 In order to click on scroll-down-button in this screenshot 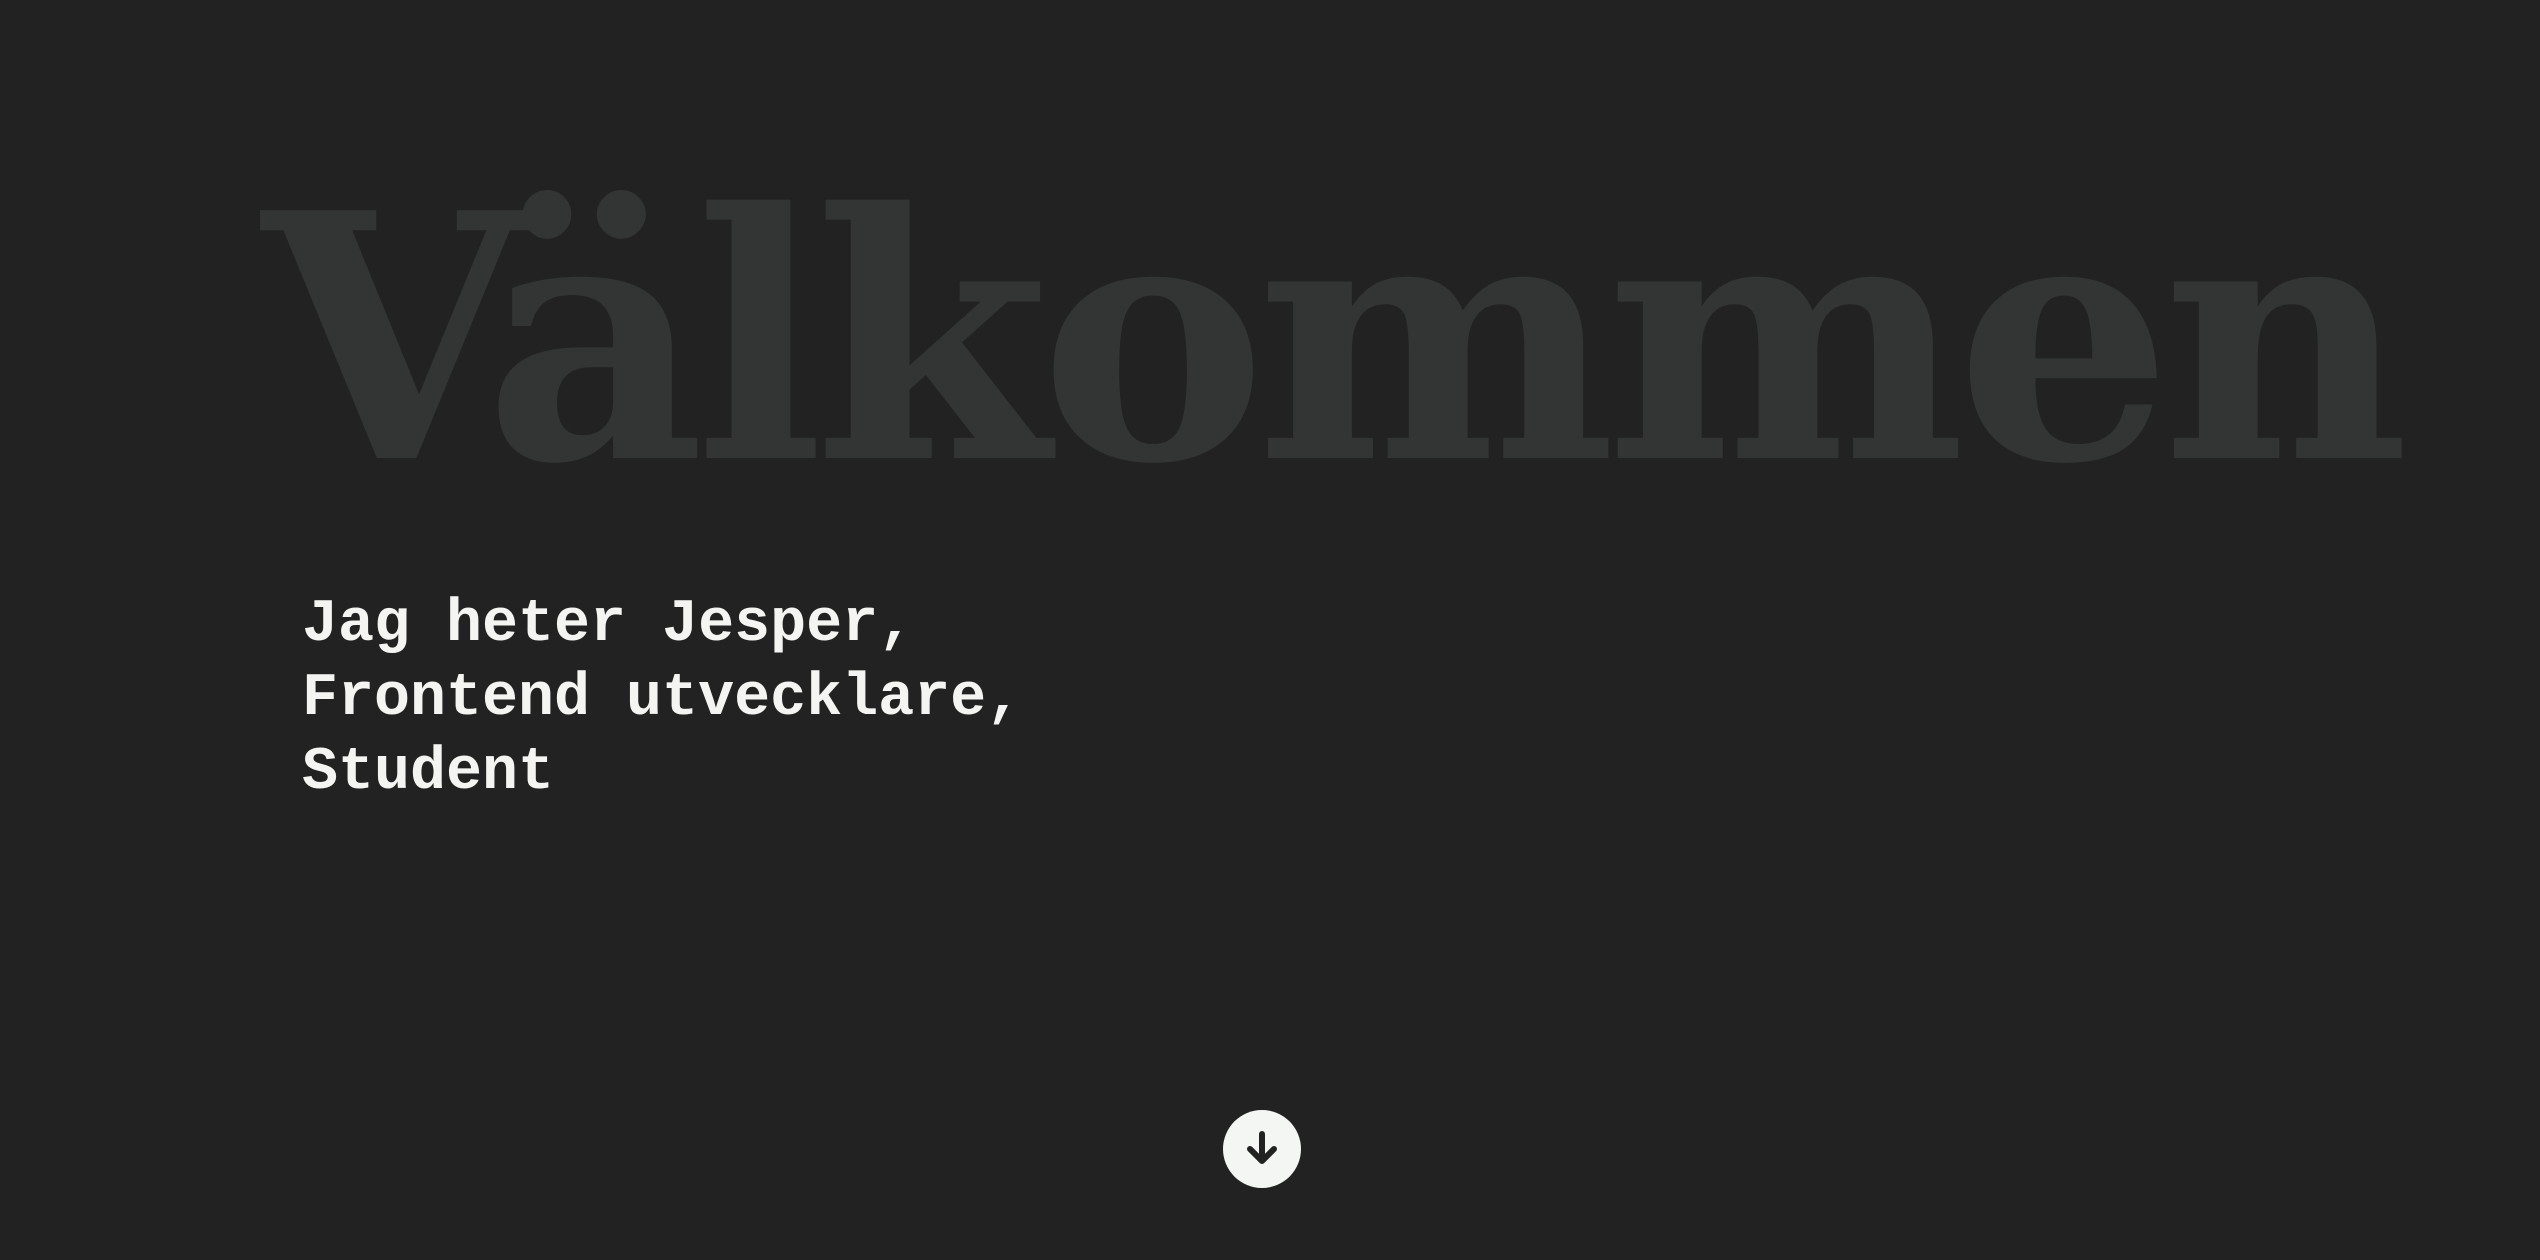, I will do `click(1262, 1149)`.